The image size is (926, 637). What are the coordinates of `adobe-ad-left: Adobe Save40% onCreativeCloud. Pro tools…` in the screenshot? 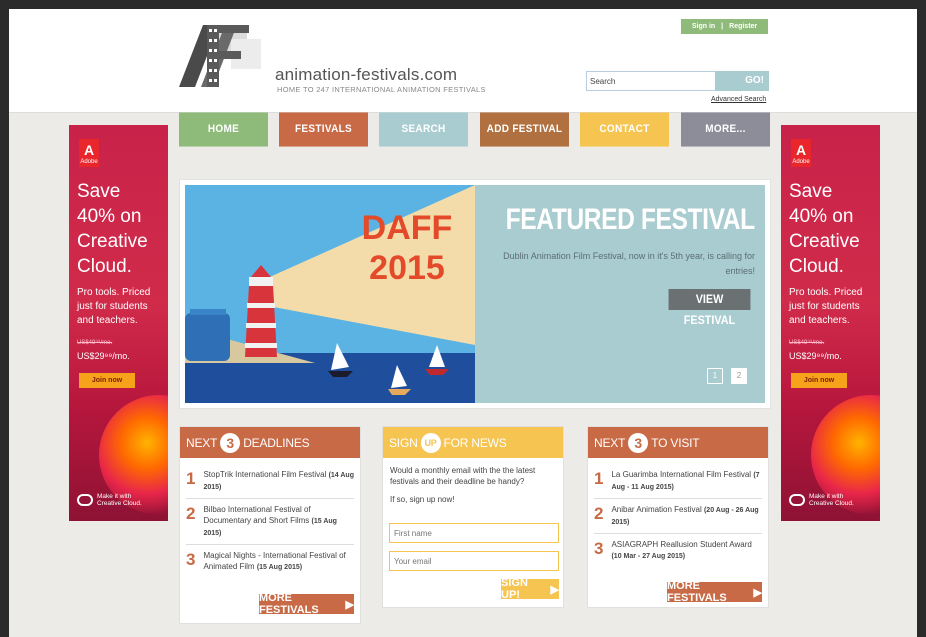 It's located at (118, 323).